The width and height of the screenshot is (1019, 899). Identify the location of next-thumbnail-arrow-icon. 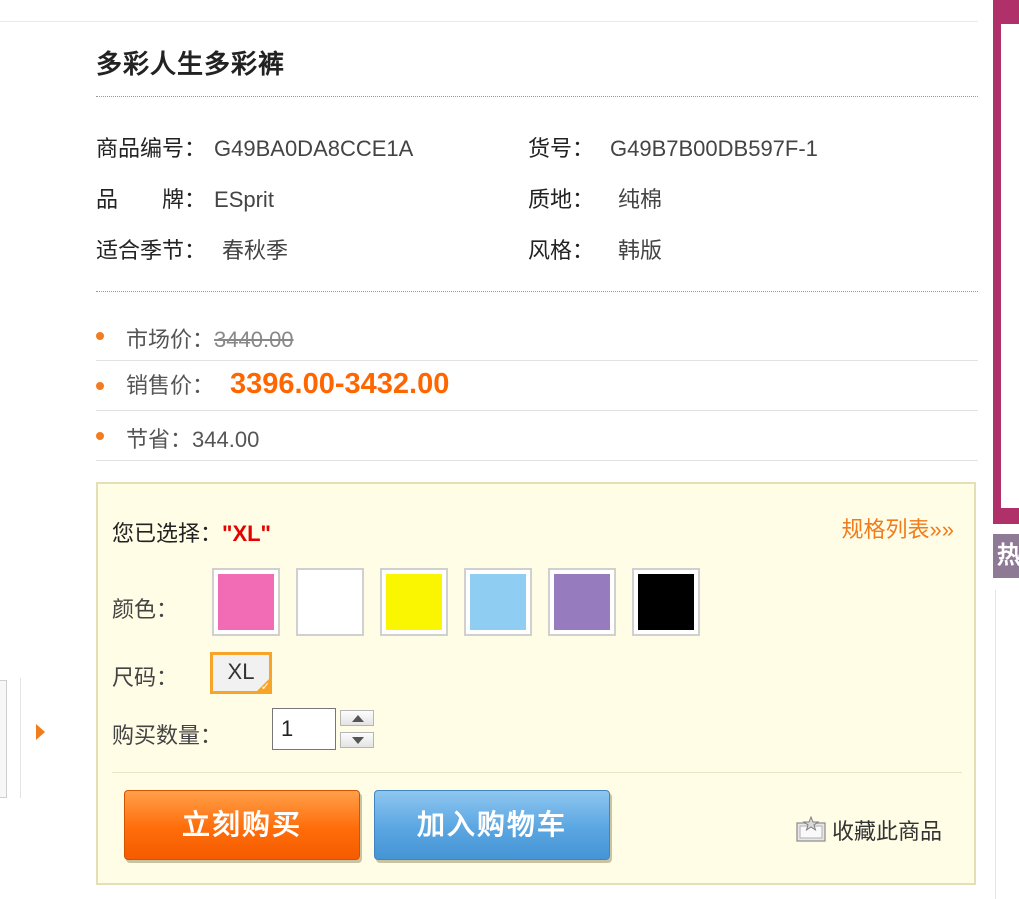
(40, 732).